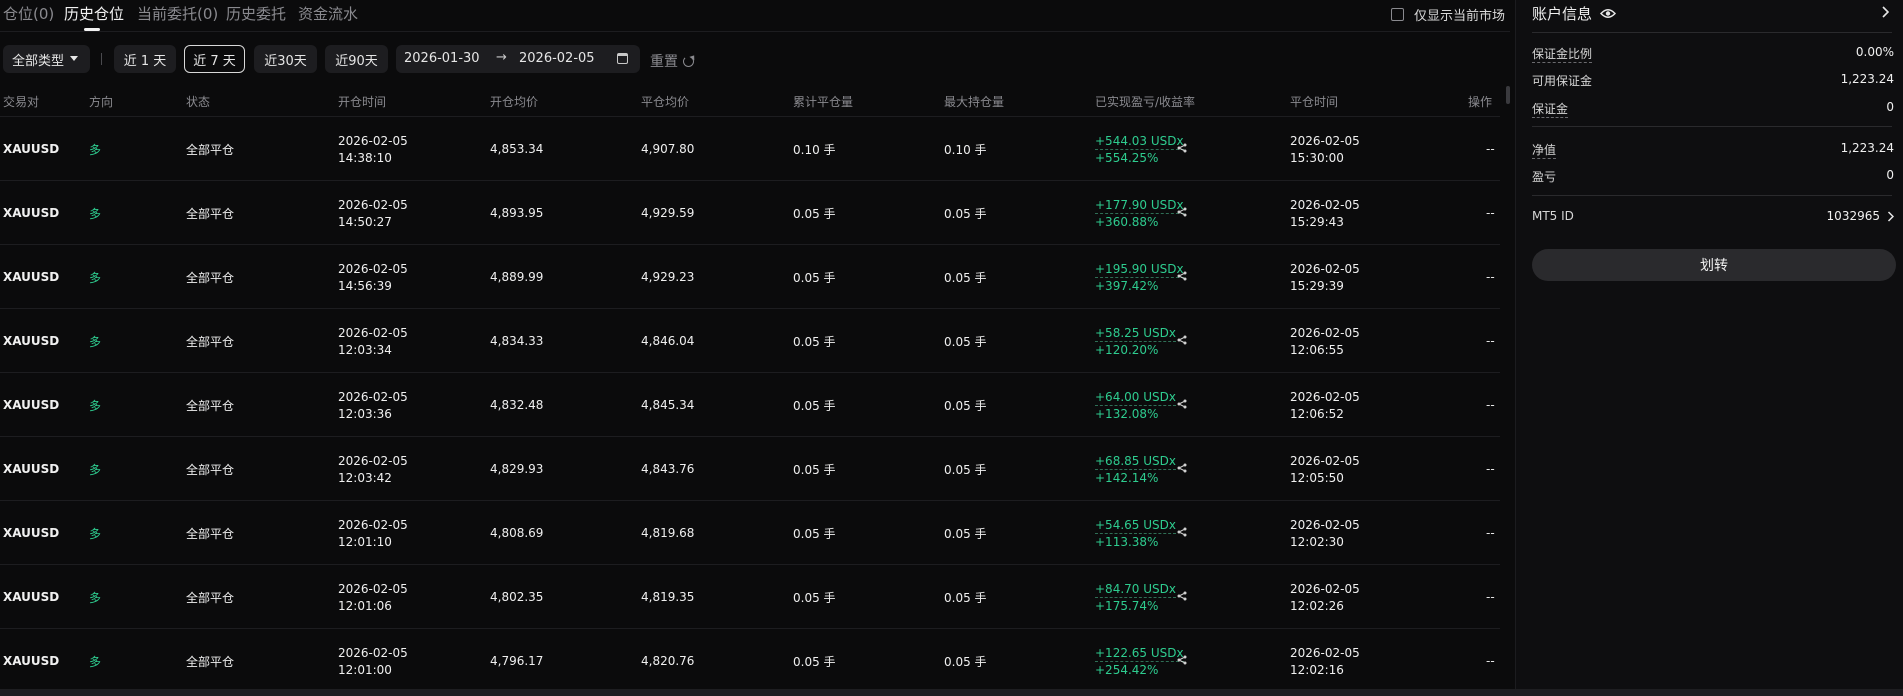  Describe the element at coordinates (373, 598) in the screenshot. I see `cell-open-time: 2026-02-05 12:01:06` at that location.